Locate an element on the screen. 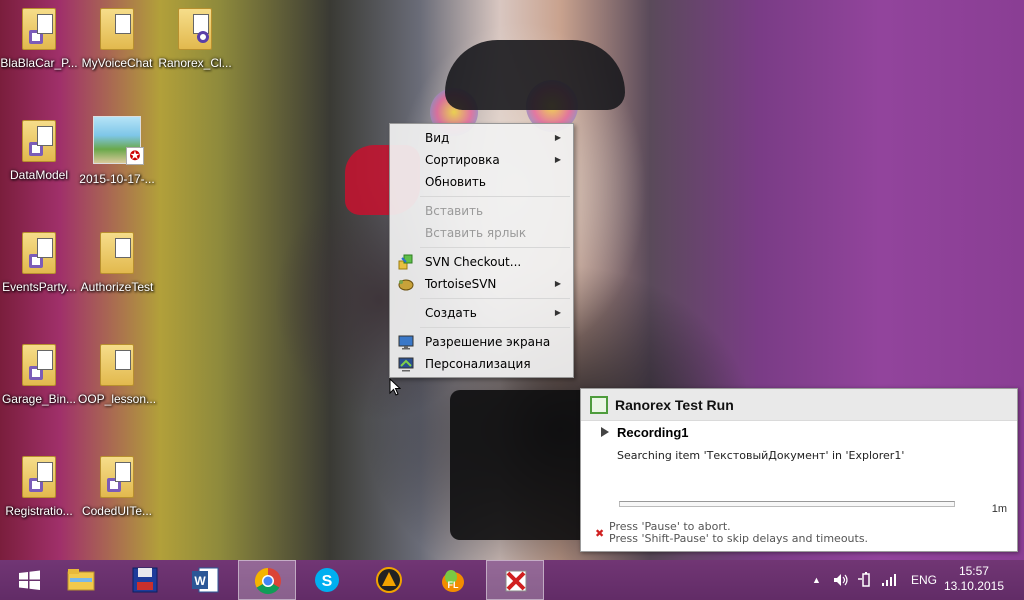 The image size is (1024, 600). menu-item-label: Вид is located at coordinates (437, 138).